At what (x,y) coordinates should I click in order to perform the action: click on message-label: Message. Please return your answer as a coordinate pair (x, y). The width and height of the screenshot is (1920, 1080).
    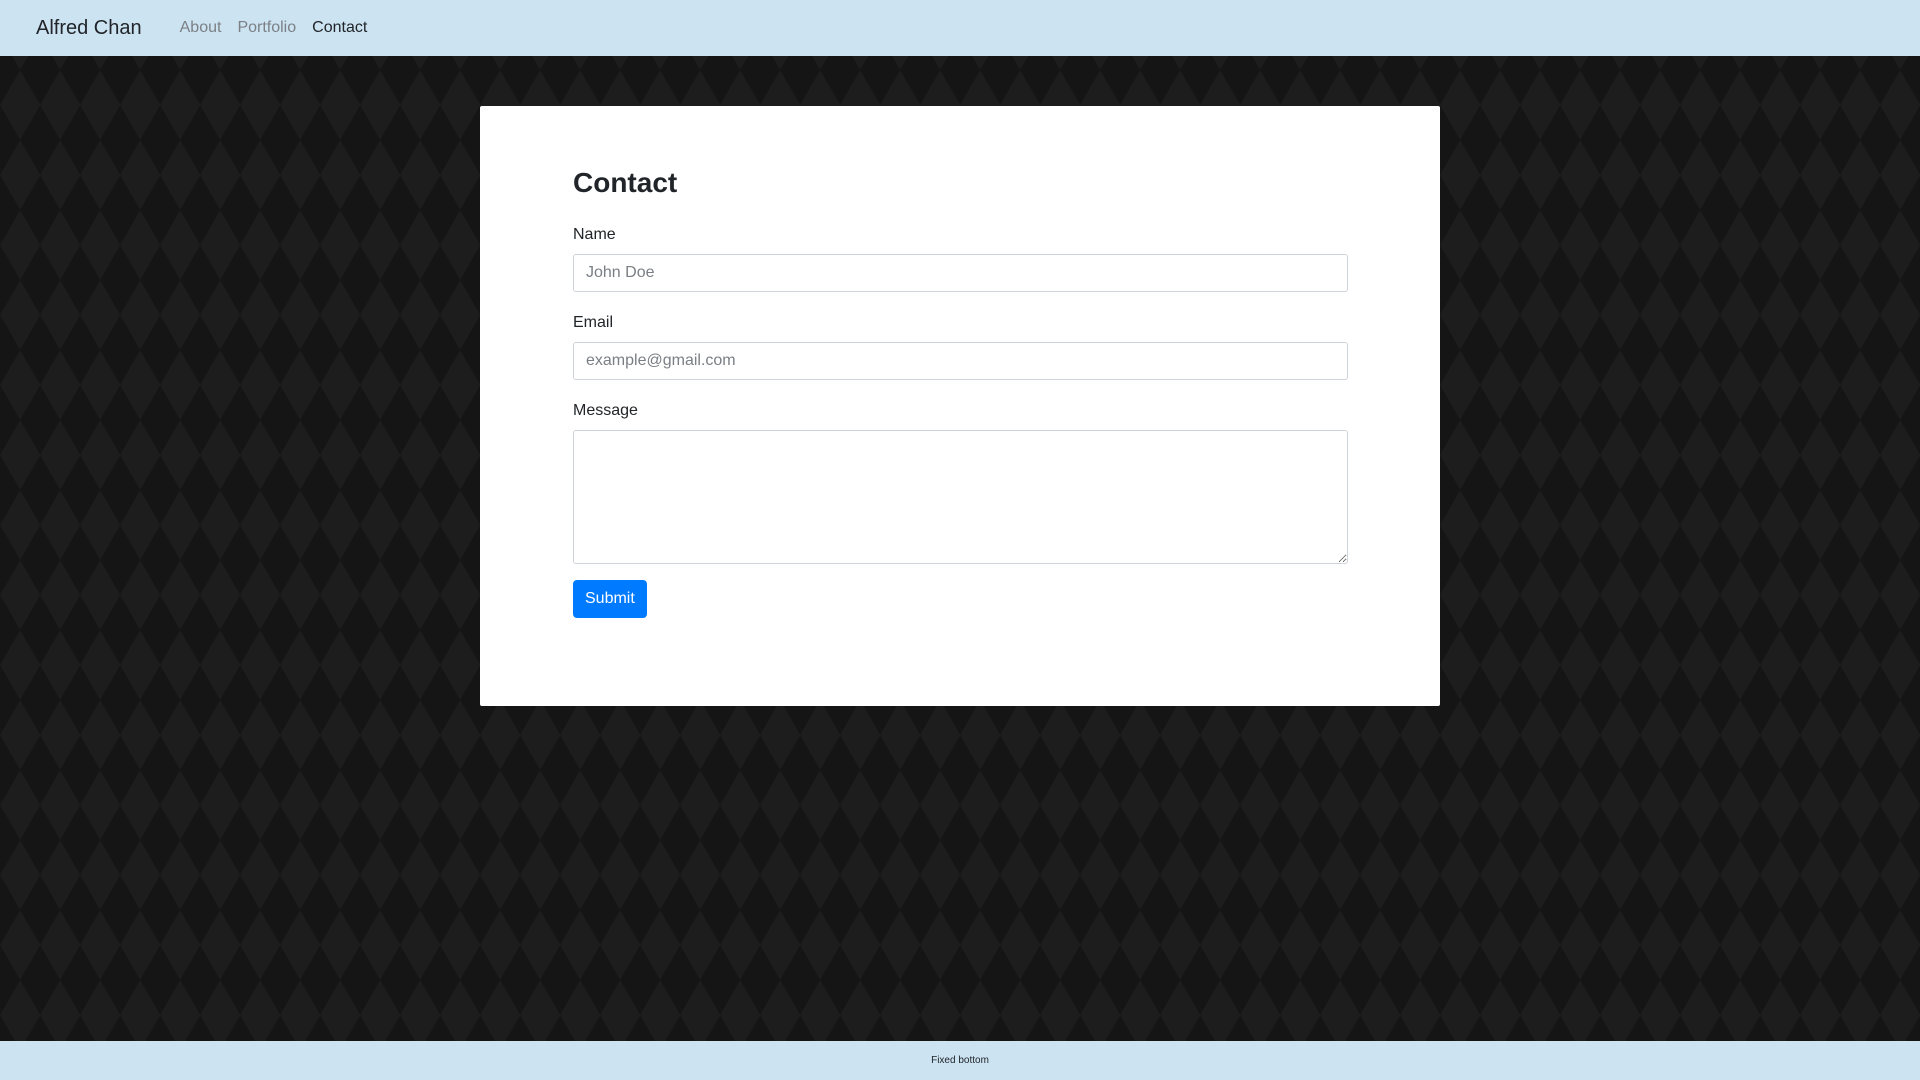
    Looking at the image, I should click on (605, 410).